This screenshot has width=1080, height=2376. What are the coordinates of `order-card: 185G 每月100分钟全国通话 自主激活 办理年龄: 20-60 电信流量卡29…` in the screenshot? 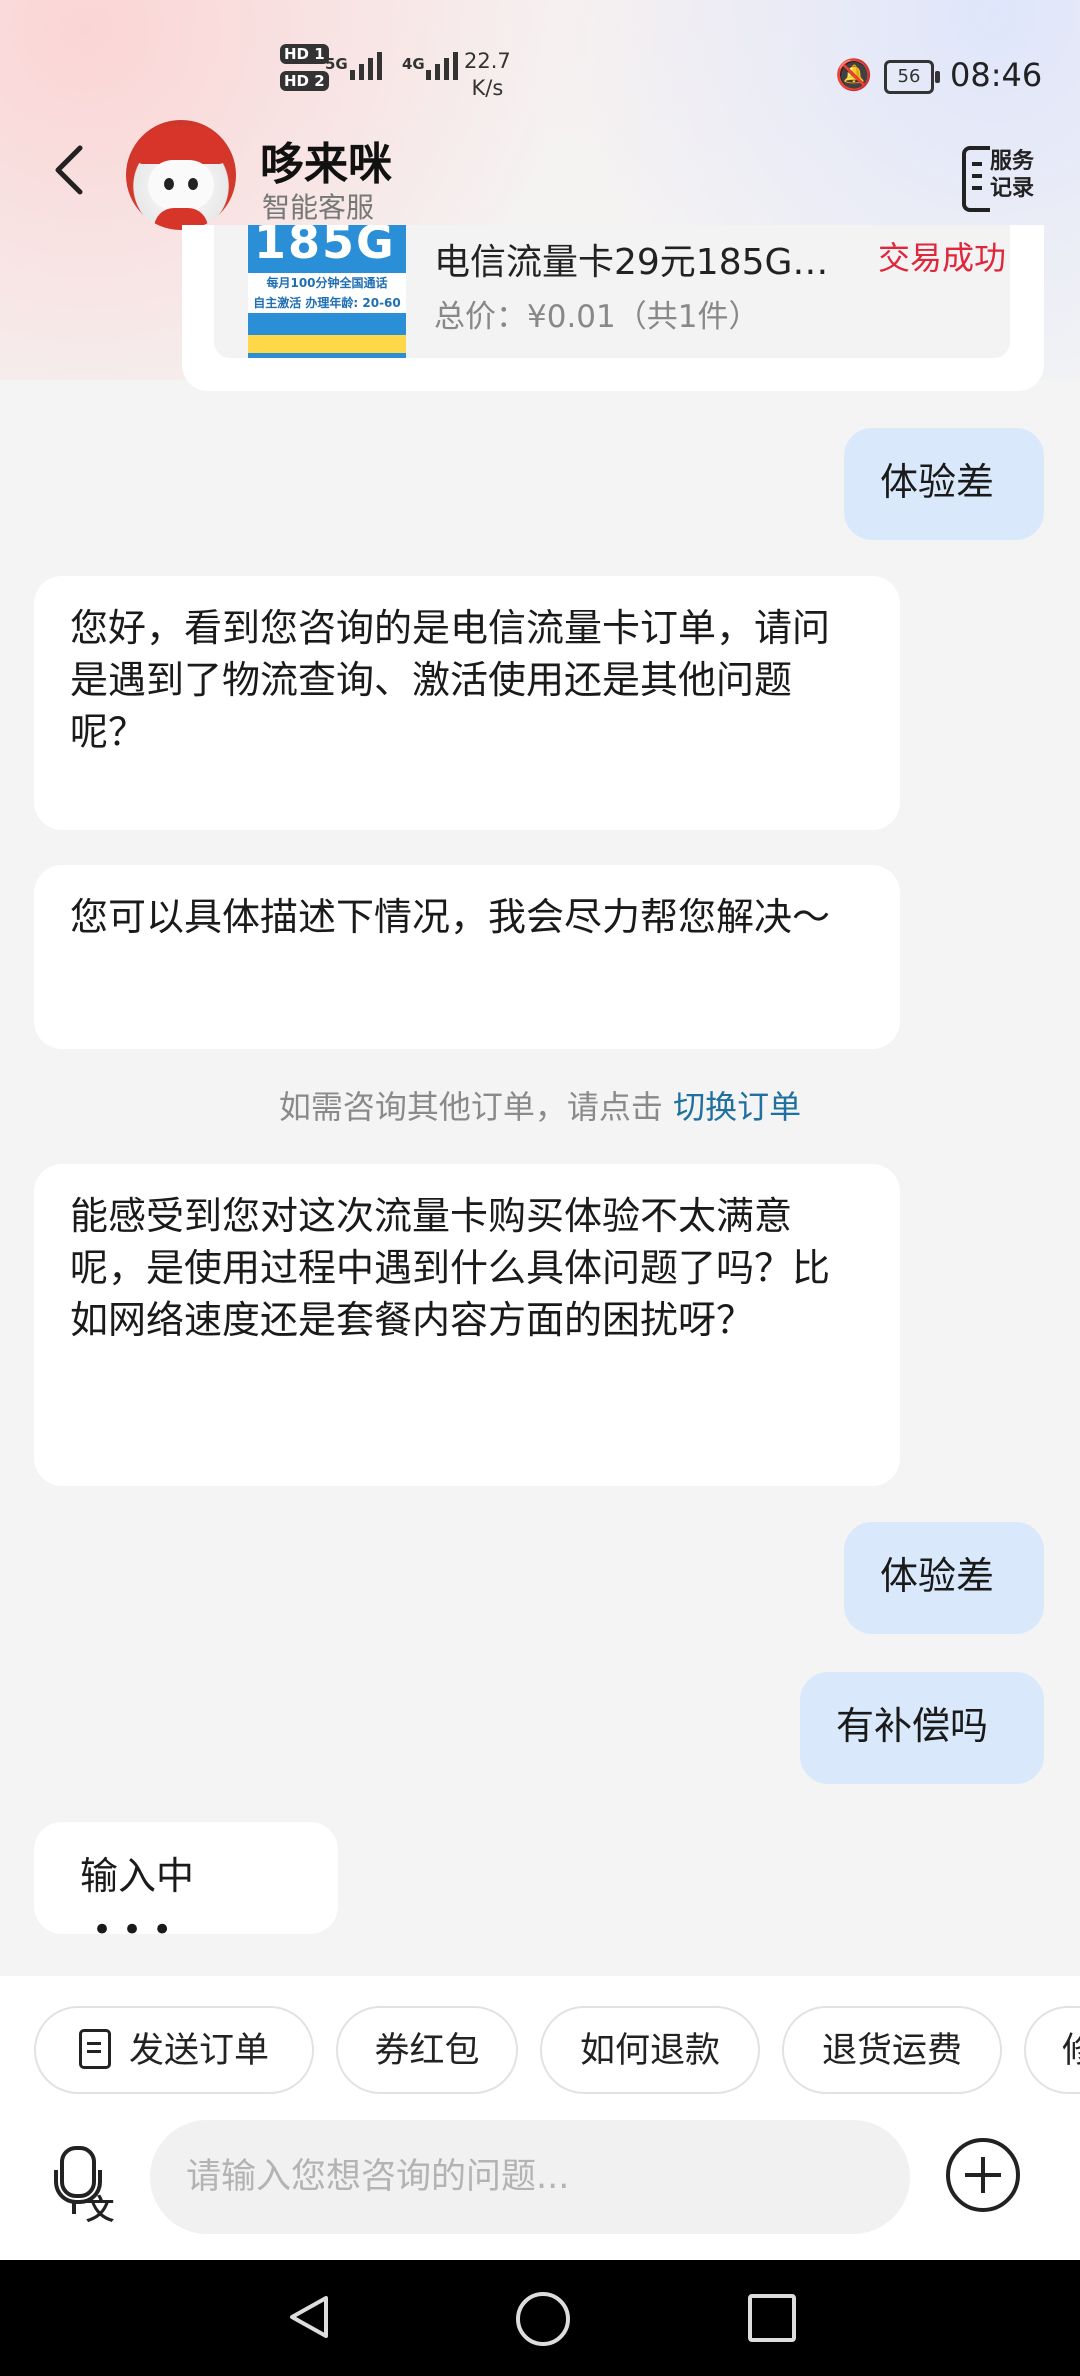 It's located at (613, 308).